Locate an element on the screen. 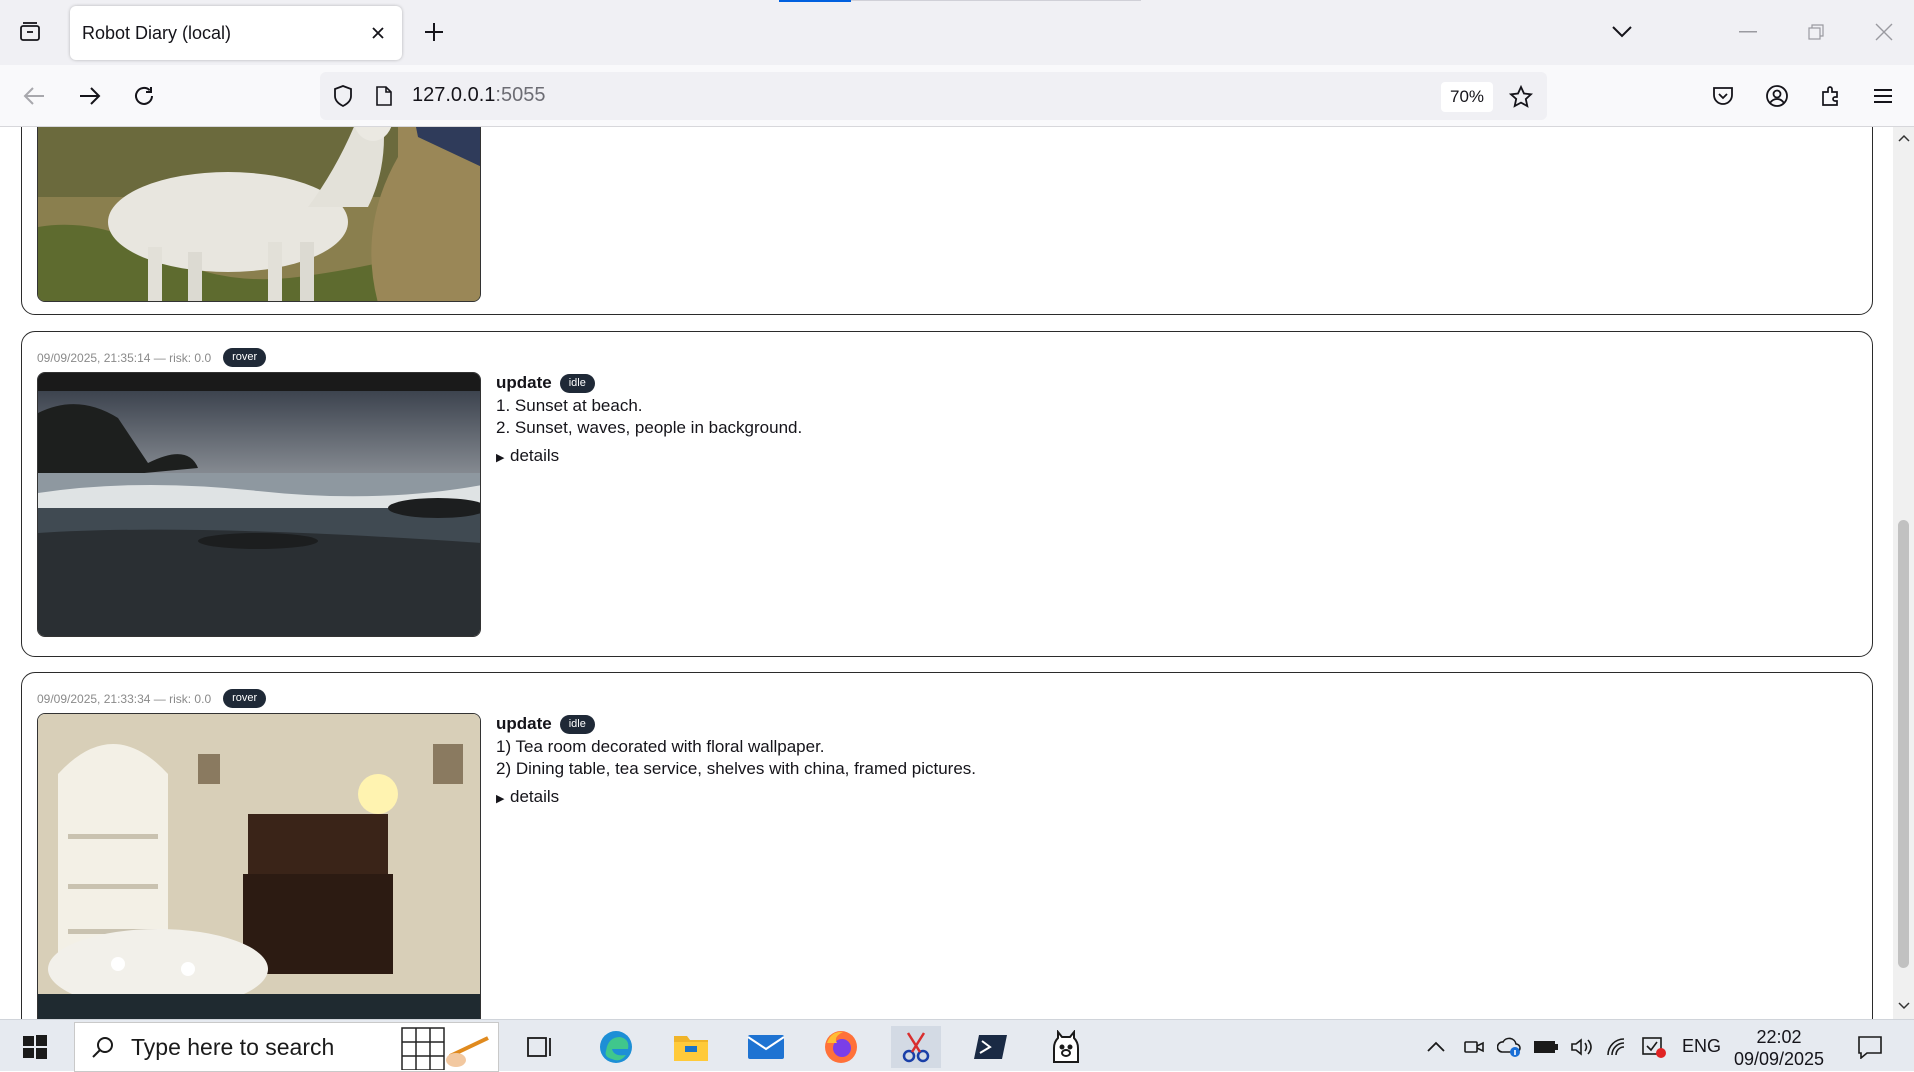 The height and width of the screenshot is (1072, 1914). start-windows-icon is located at coordinates (35, 1047).